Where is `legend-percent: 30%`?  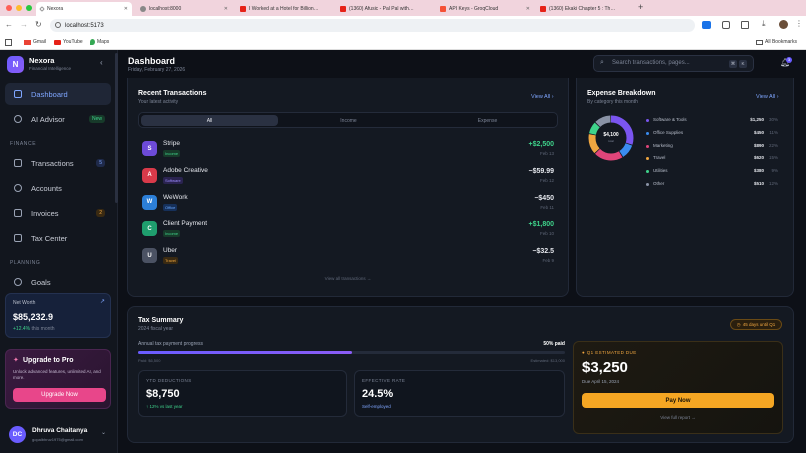
legend-percent: 30% is located at coordinates (773, 119).